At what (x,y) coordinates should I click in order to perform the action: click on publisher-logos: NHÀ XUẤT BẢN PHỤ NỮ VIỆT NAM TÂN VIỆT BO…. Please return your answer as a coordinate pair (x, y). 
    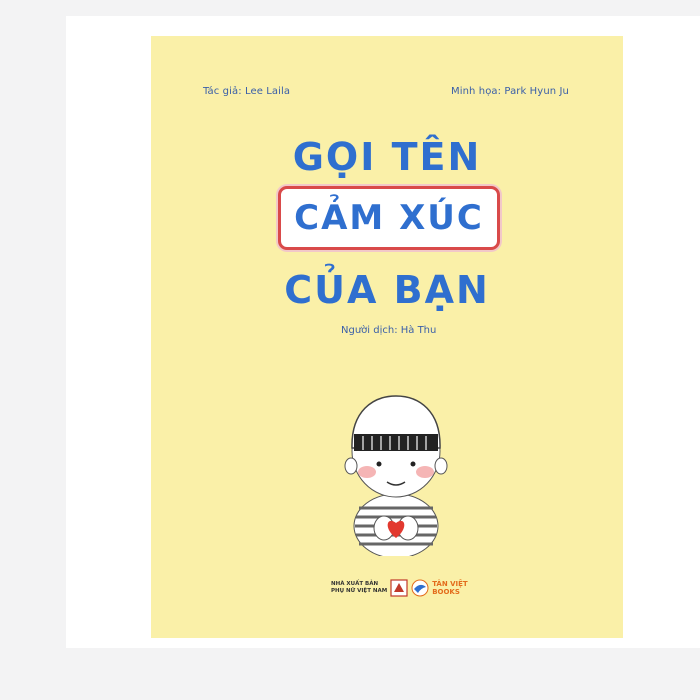
    Looking at the image, I should click on (399, 588).